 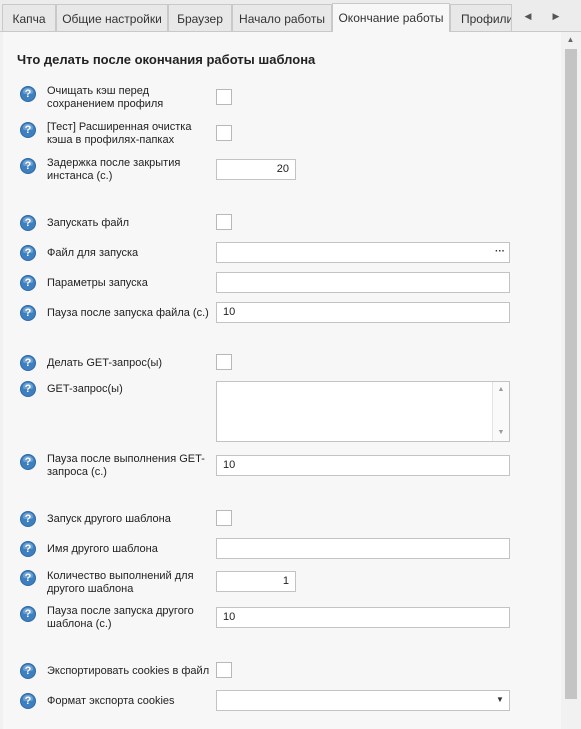 What do you see at coordinates (571, 374) in the screenshot?
I see `scroll-thumb` at bounding box center [571, 374].